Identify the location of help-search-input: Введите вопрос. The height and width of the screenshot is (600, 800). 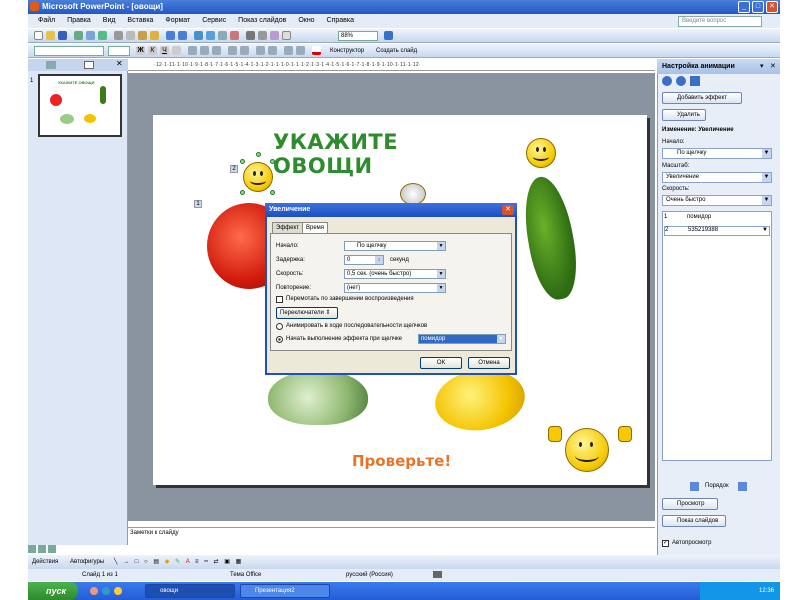
(720, 21).